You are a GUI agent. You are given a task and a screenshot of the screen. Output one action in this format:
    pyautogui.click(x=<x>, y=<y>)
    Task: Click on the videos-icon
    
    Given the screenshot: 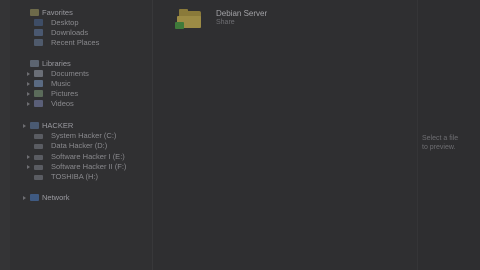 What is the action you would take?
    pyautogui.click(x=38, y=103)
    